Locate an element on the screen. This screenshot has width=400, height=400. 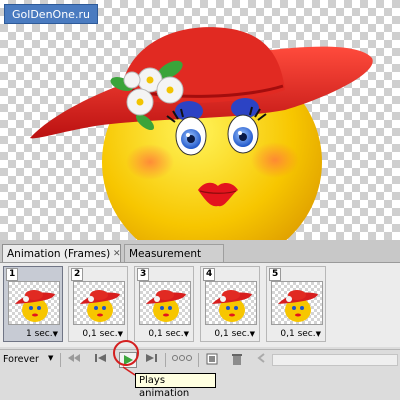
duplicate-frame-icon is located at coordinates (212, 360).